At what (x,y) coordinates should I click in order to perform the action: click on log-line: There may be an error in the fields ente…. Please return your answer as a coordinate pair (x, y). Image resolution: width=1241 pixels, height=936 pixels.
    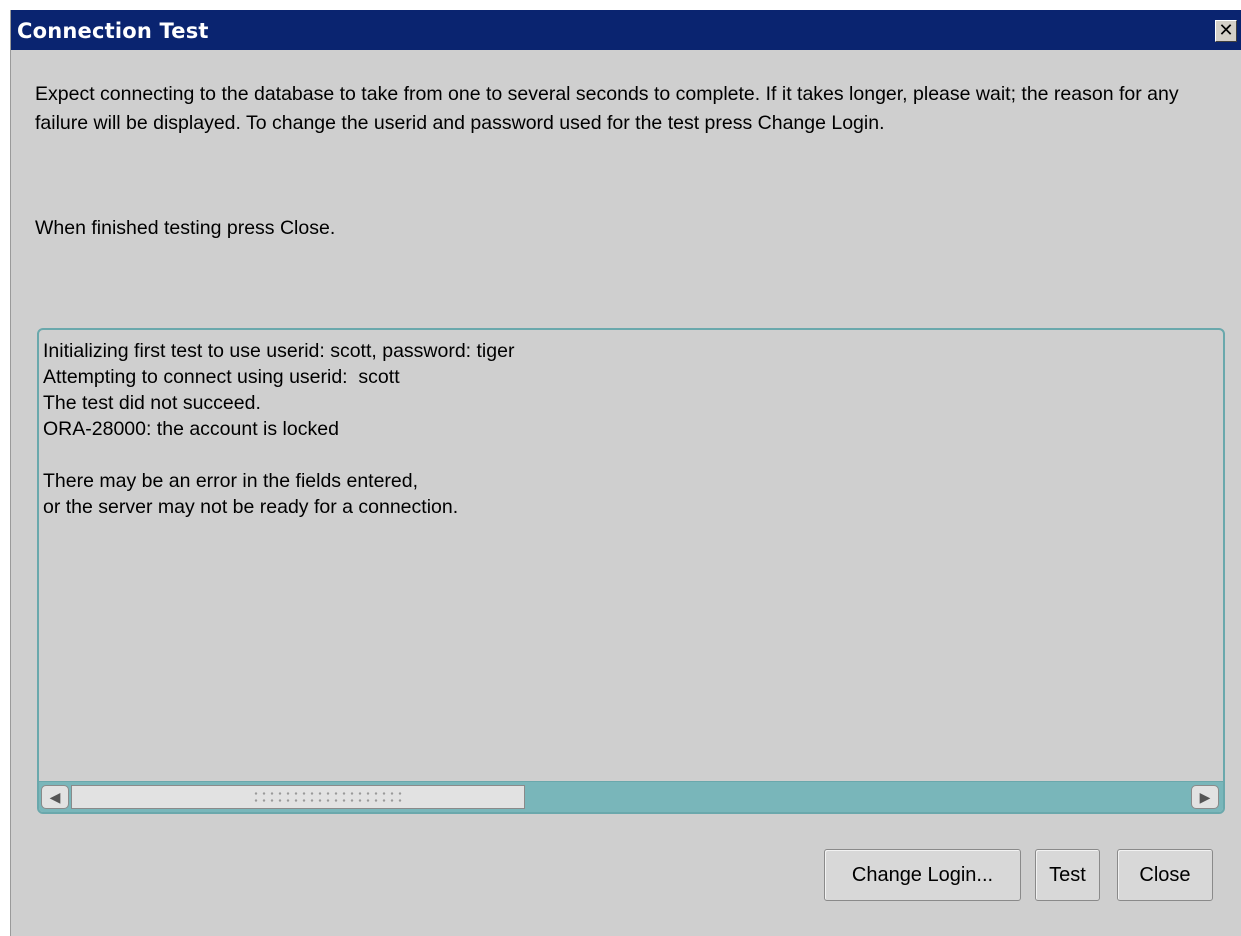
    Looking at the image, I should click on (231, 481).